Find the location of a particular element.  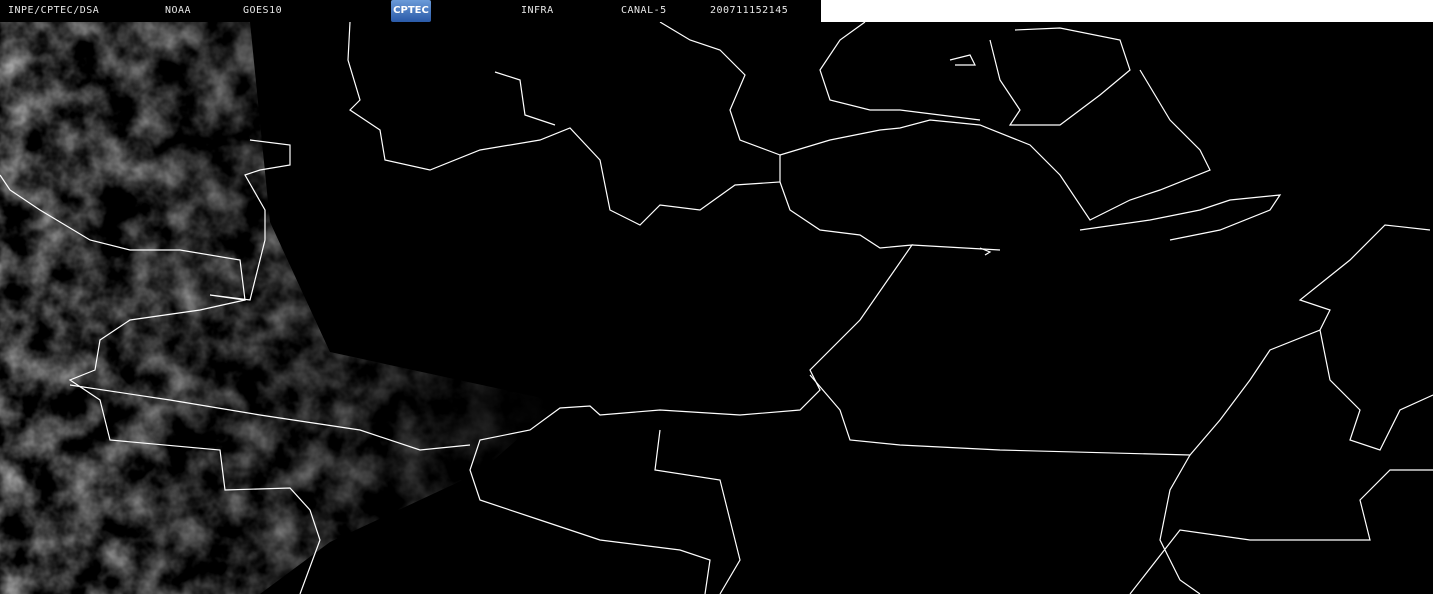

datetime-label: 200711152145 is located at coordinates (749, 10).